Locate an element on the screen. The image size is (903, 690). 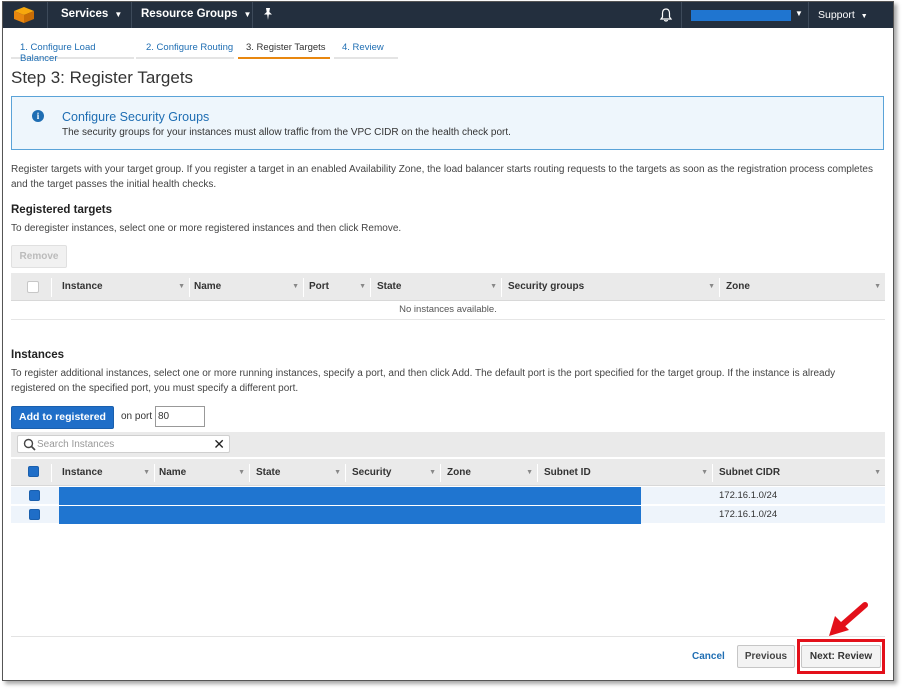
column-header-label: Security groups is located at coordinates (546, 286).